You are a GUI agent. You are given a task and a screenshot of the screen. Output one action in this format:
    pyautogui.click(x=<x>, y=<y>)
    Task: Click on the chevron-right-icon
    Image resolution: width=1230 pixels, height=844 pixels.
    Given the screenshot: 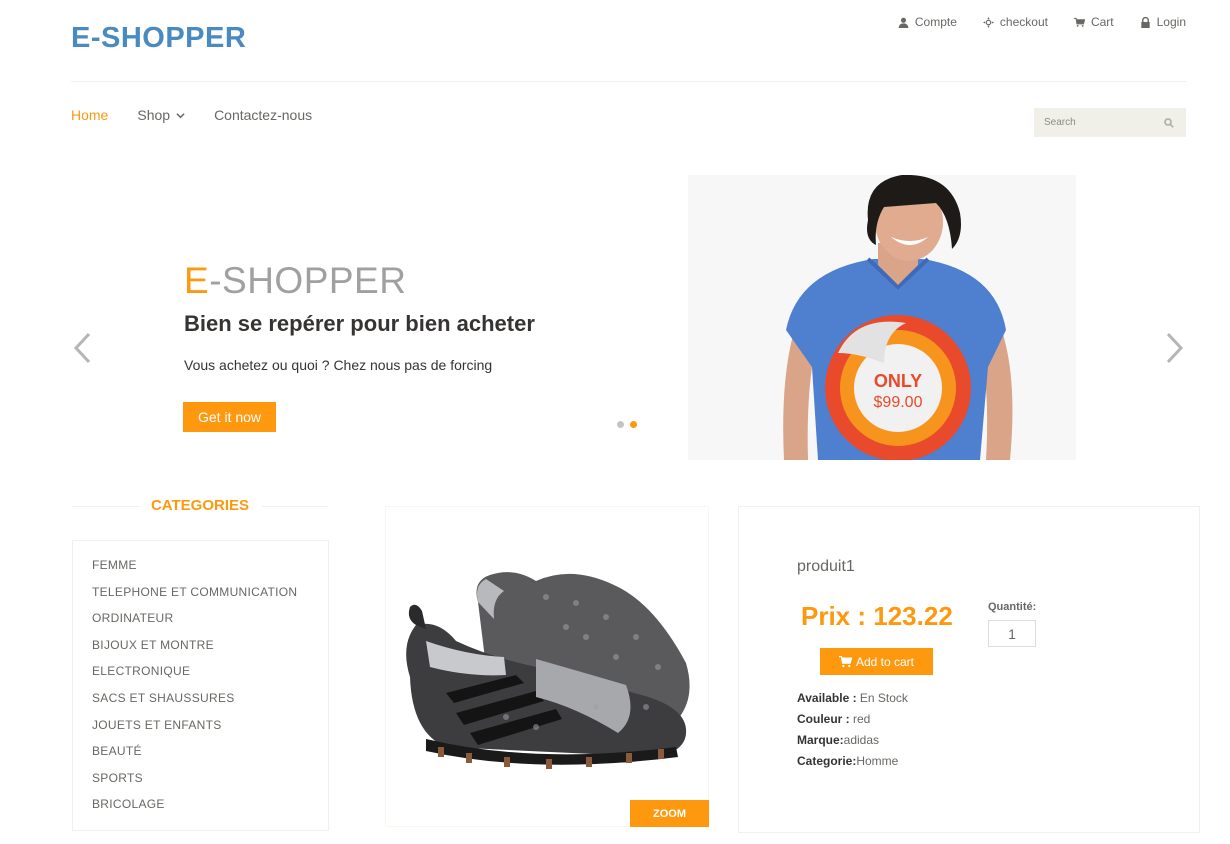 What is the action you would take?
    pyautogui.click(x=1175, y=348)
    